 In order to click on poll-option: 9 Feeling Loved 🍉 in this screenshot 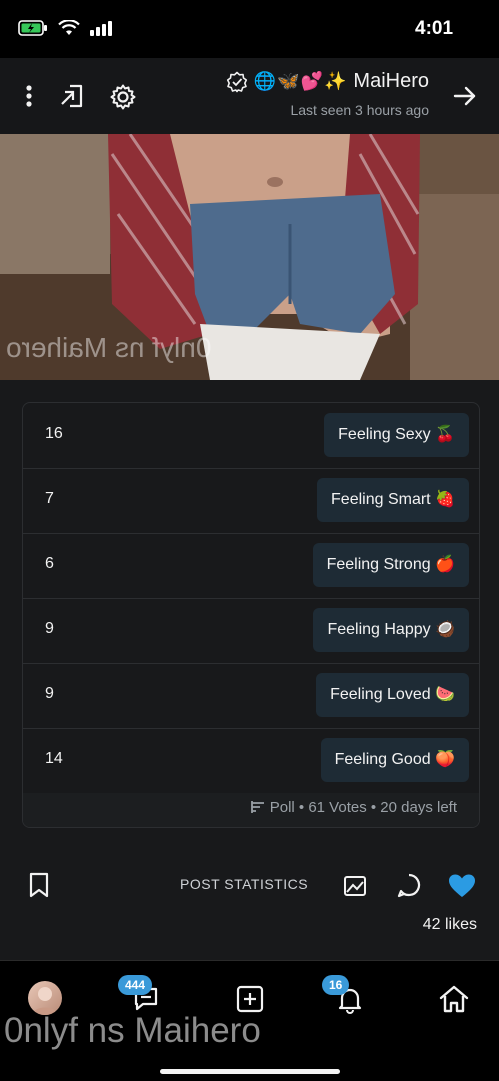, I will do `click(251, 696)`.